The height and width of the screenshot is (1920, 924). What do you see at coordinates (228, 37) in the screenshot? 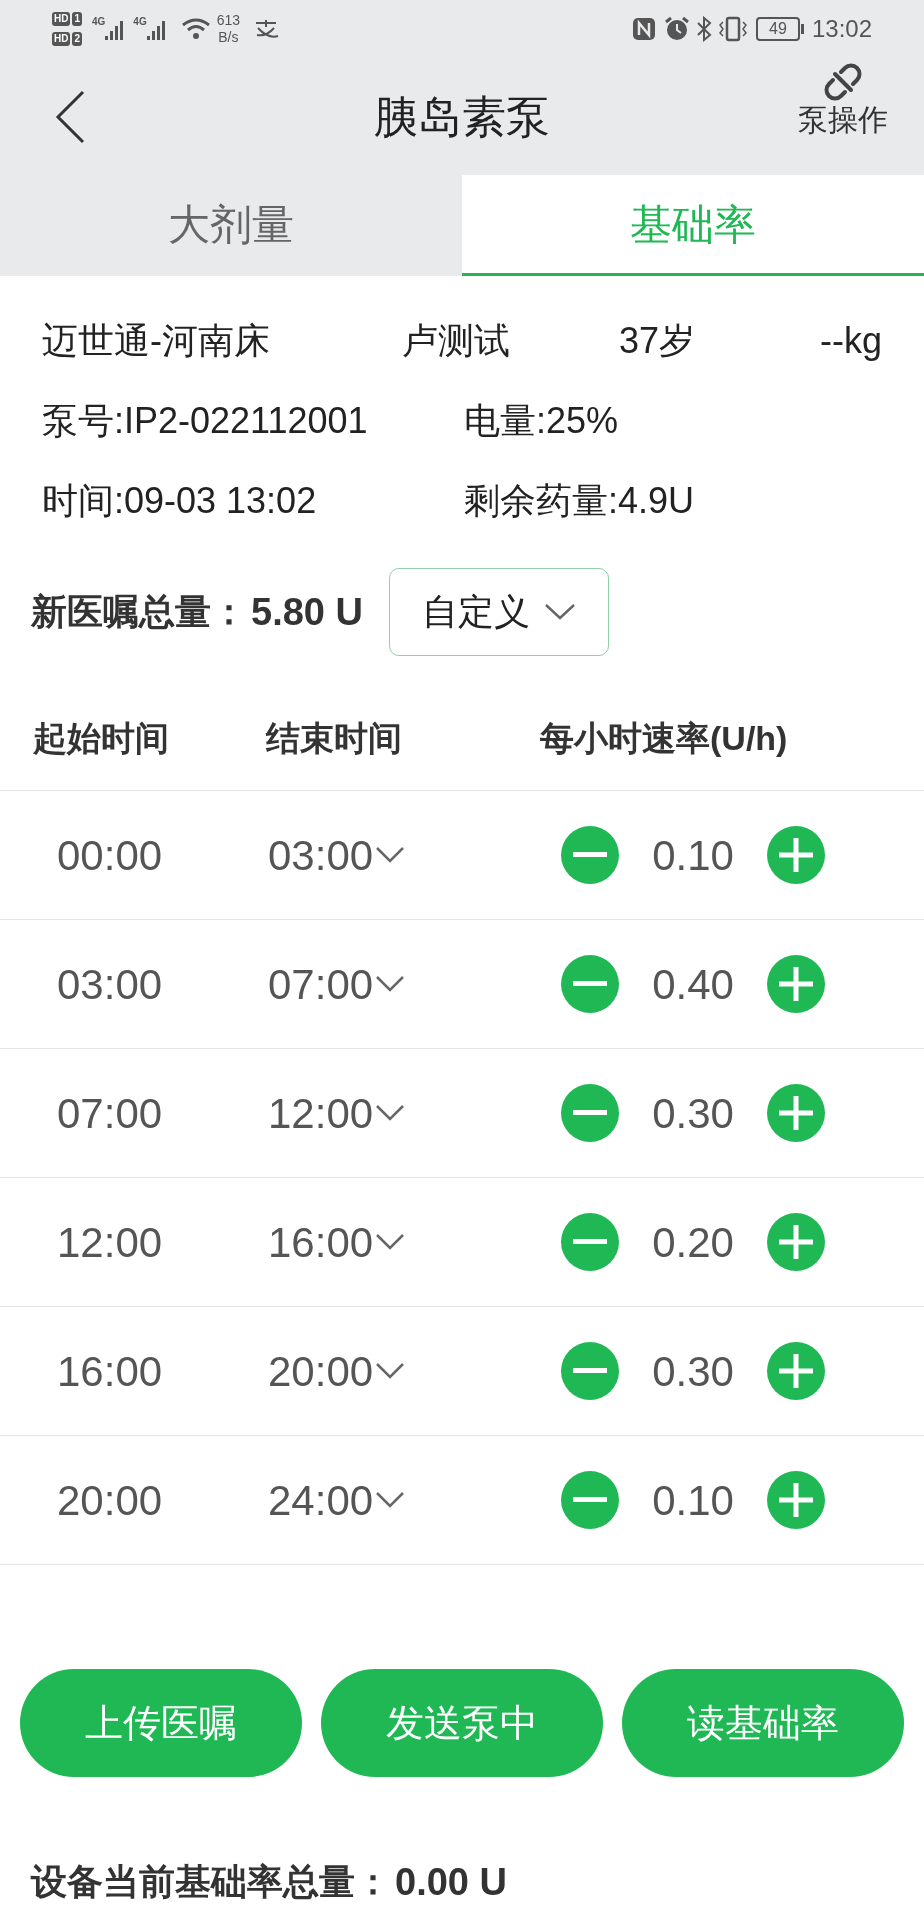
I see `net-speed-unit: B/s` at bounding box center [228, 37].